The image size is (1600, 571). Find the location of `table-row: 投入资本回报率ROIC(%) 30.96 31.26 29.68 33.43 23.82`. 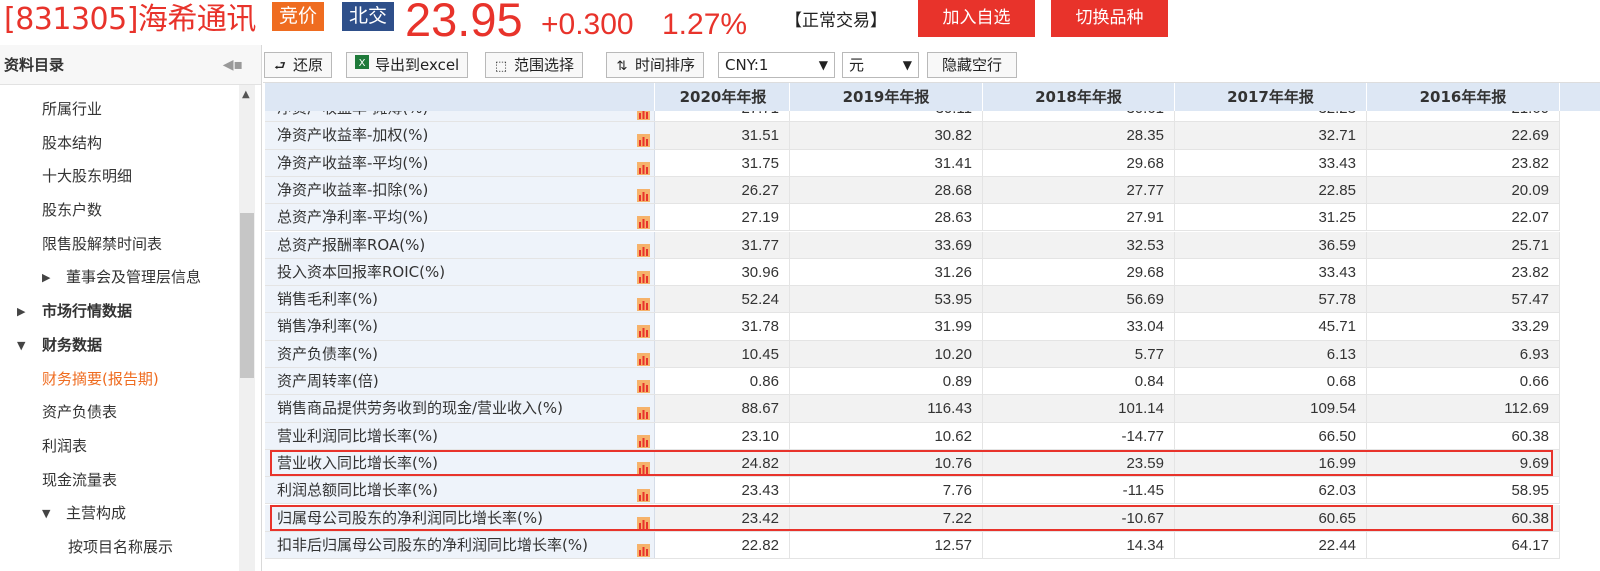

table-row: 投入资本回报率ROIC(%) 30.96 31.26 29.68 33.43 23.82 is located at coordinates (932, 272).